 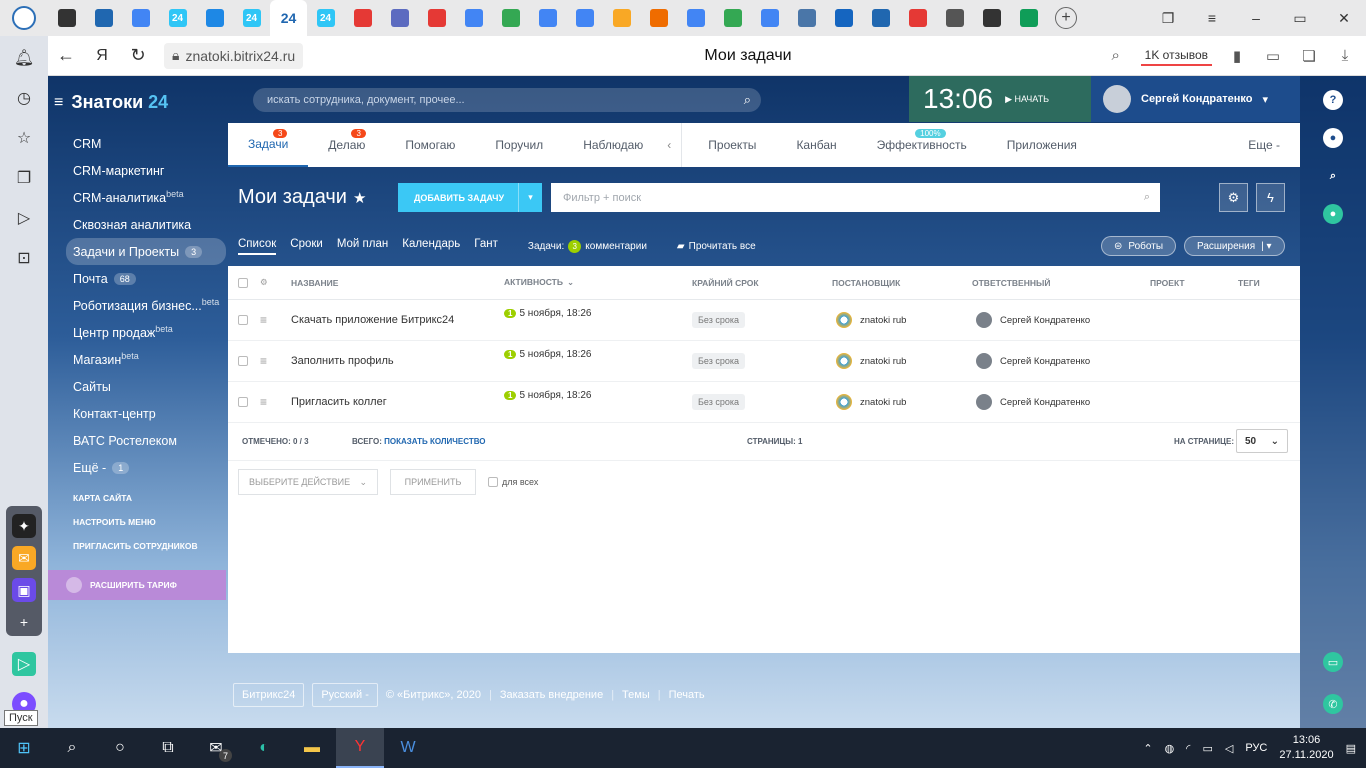 I want to click on send-icon: ▷, so click(x=24, y=664).